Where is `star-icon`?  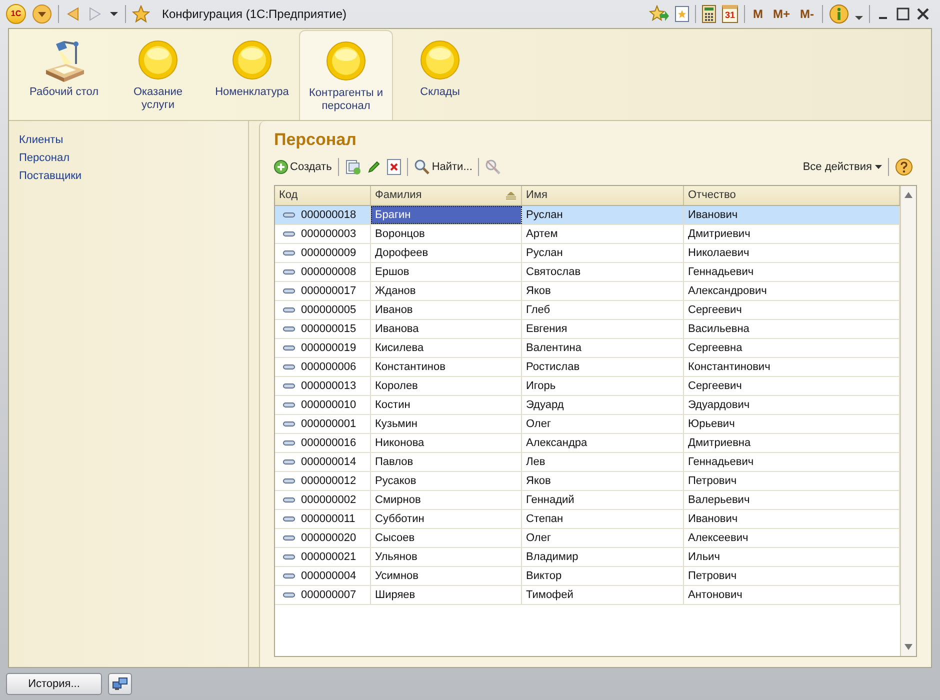 star-icon is located at coordinates (141, 14).